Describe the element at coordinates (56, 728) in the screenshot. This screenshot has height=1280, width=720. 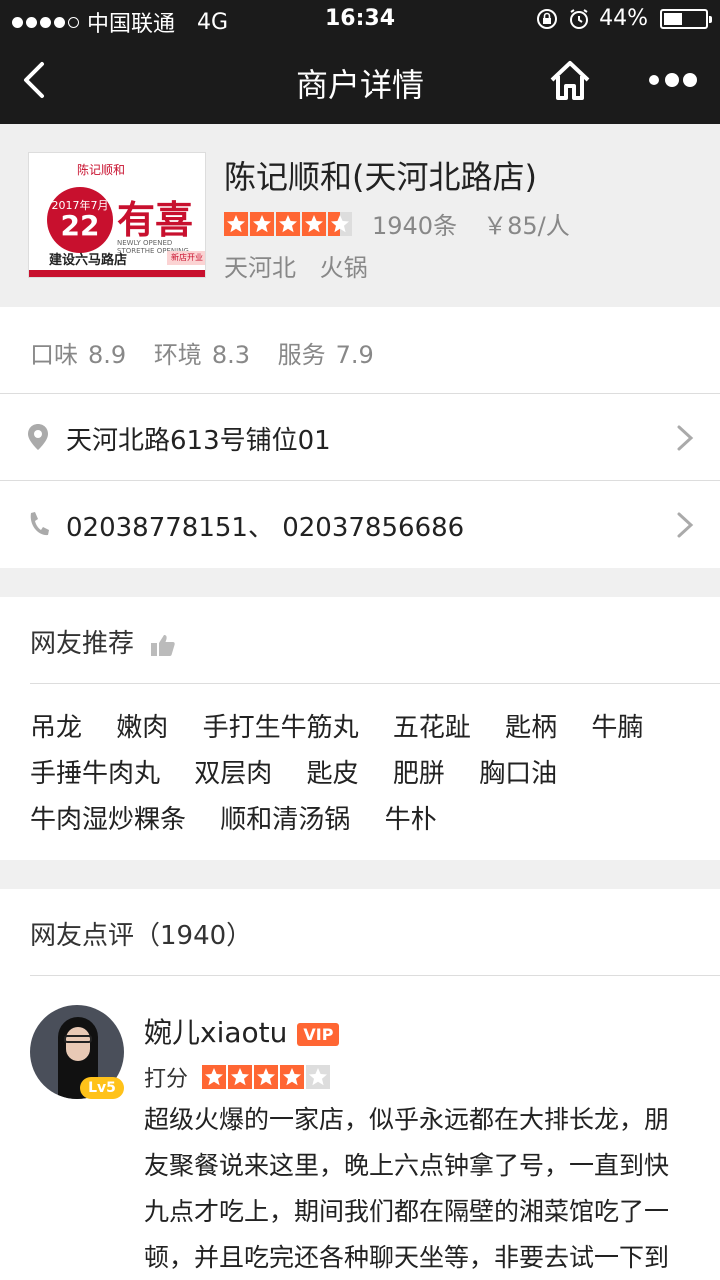
I see `dish-item: 吊龙` at that location.